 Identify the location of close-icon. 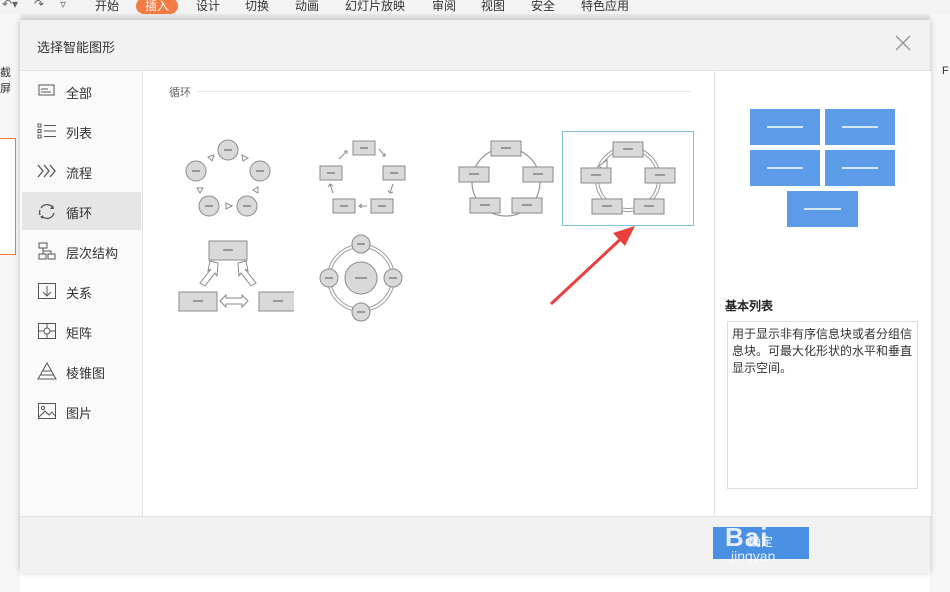
(903, 43).